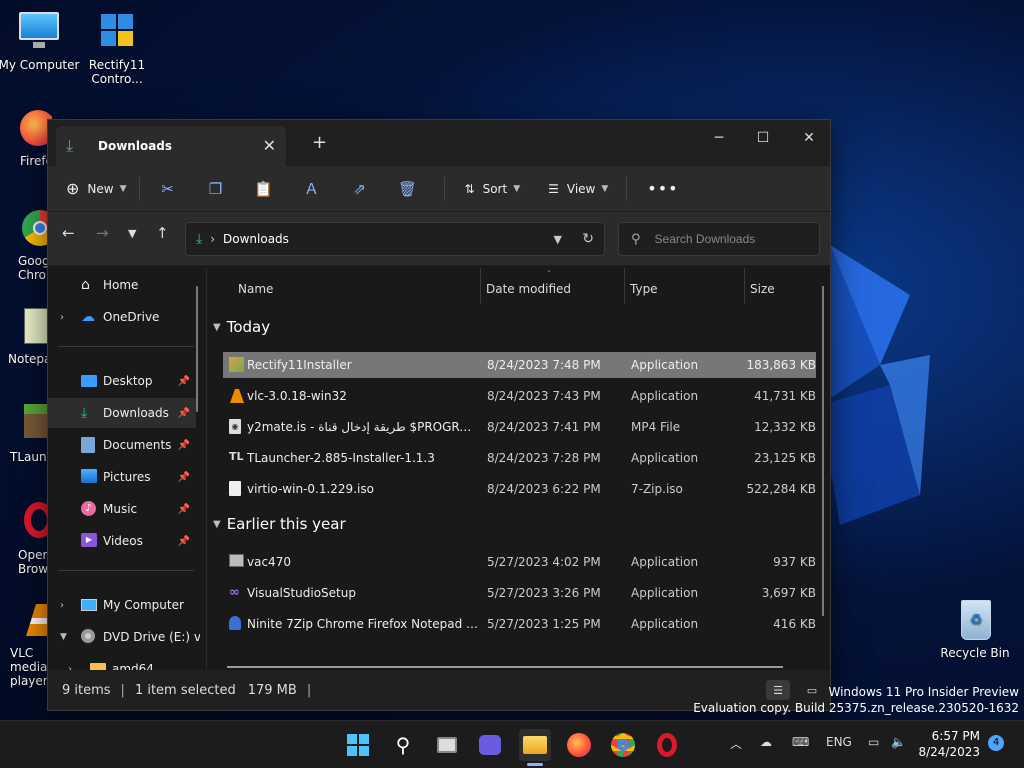 This screenshot has width=1024, height=768. Describe the element at coordinates (122, 413) in the screenshot. I see `nav-item-downloads: ⤓ Downloads 📌` at that location.